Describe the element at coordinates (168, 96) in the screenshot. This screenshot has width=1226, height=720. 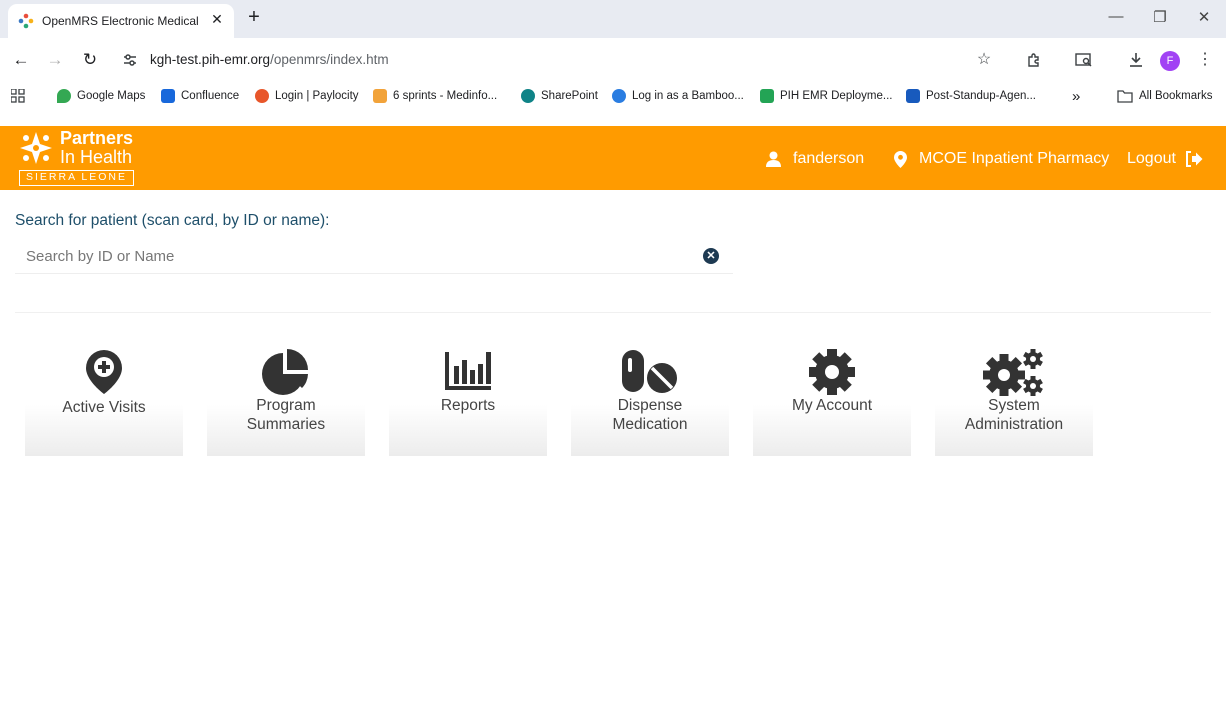
I see `confluence-icon` at that location.